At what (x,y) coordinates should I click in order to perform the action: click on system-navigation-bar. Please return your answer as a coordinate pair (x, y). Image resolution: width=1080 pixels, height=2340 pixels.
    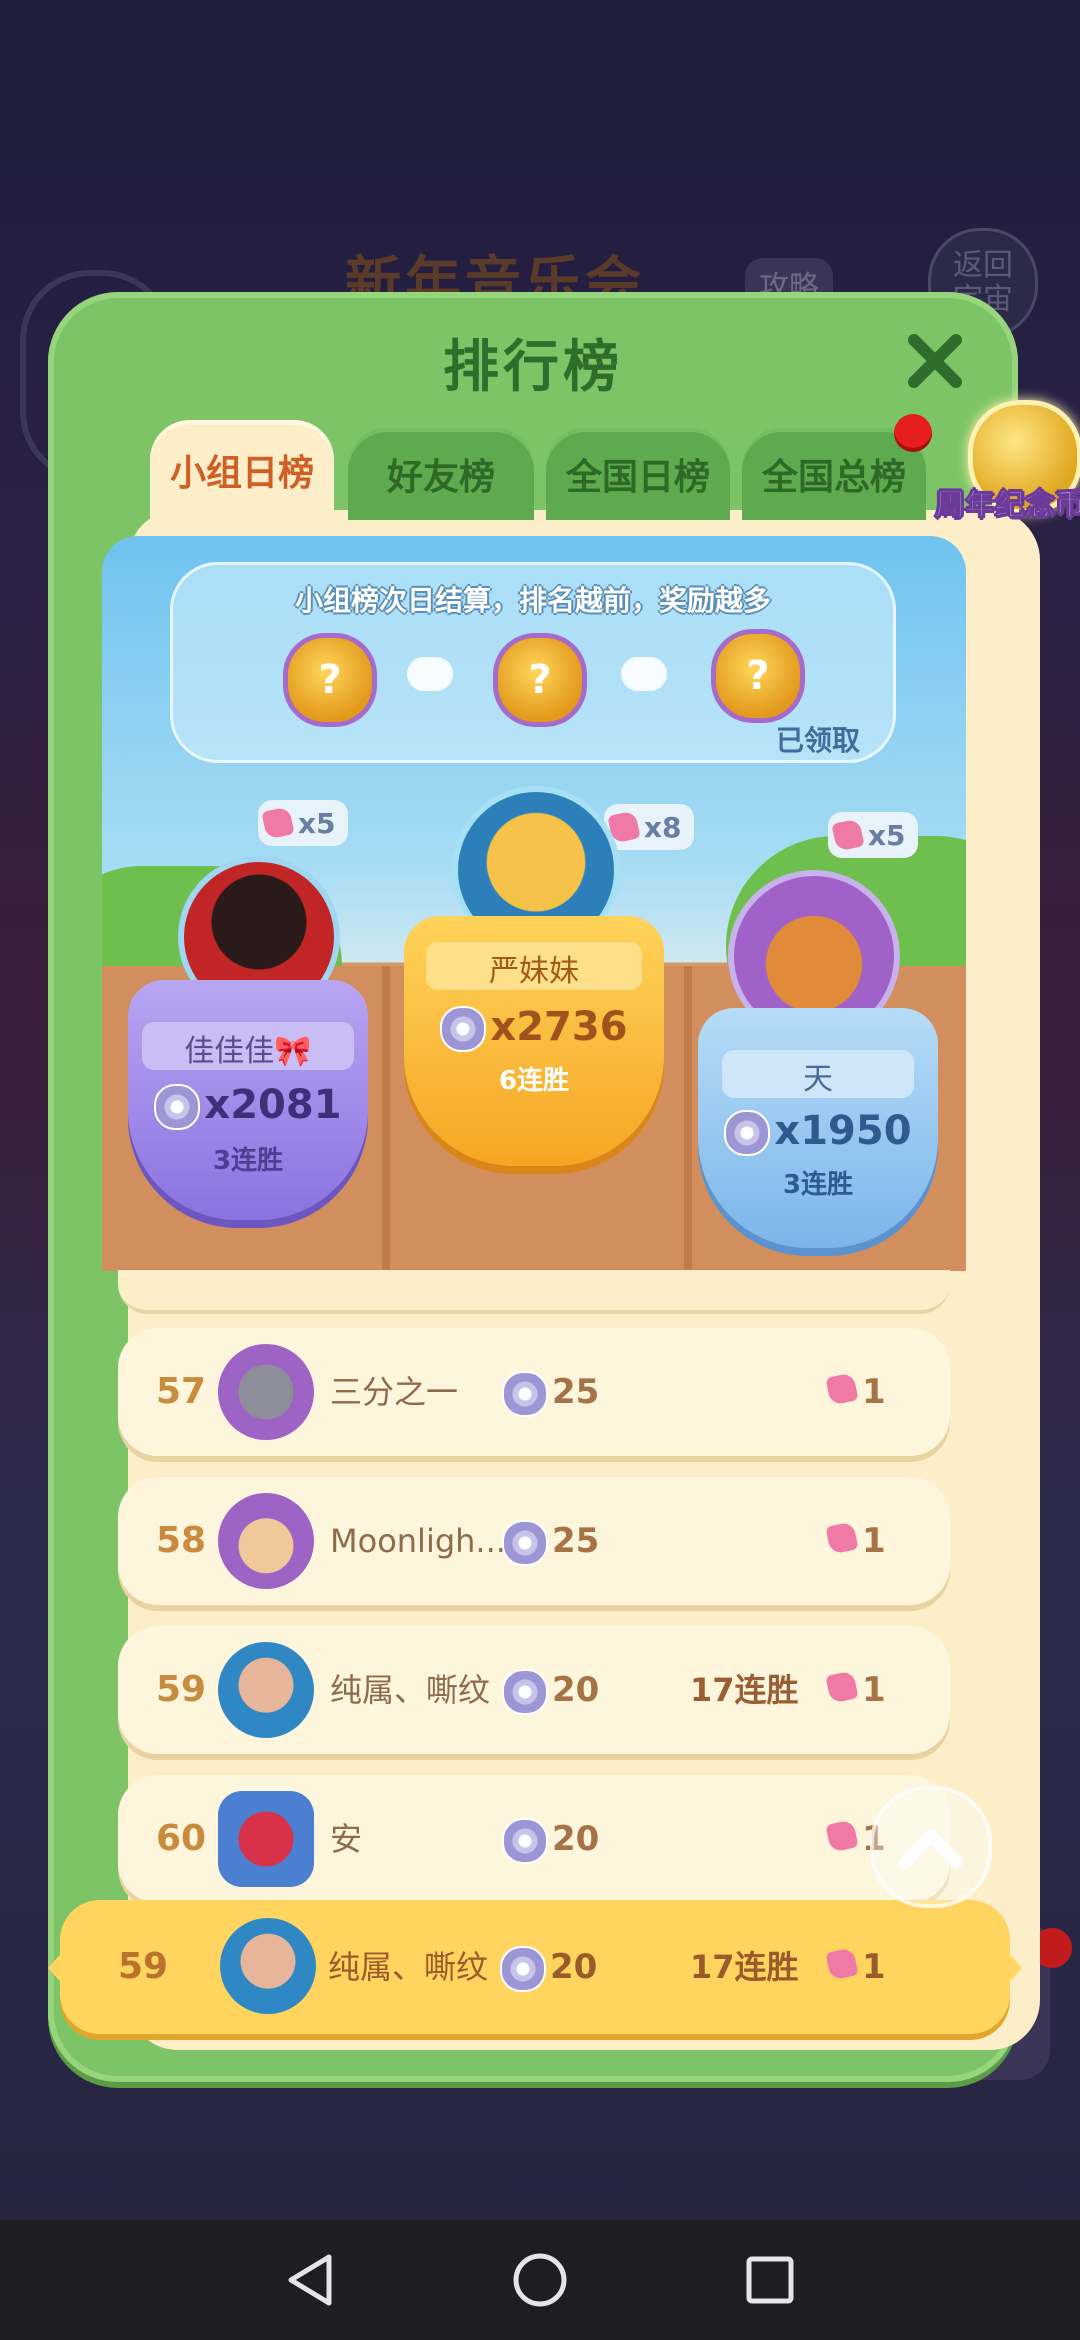
    Looking at the image, I should click on (540, 2280).